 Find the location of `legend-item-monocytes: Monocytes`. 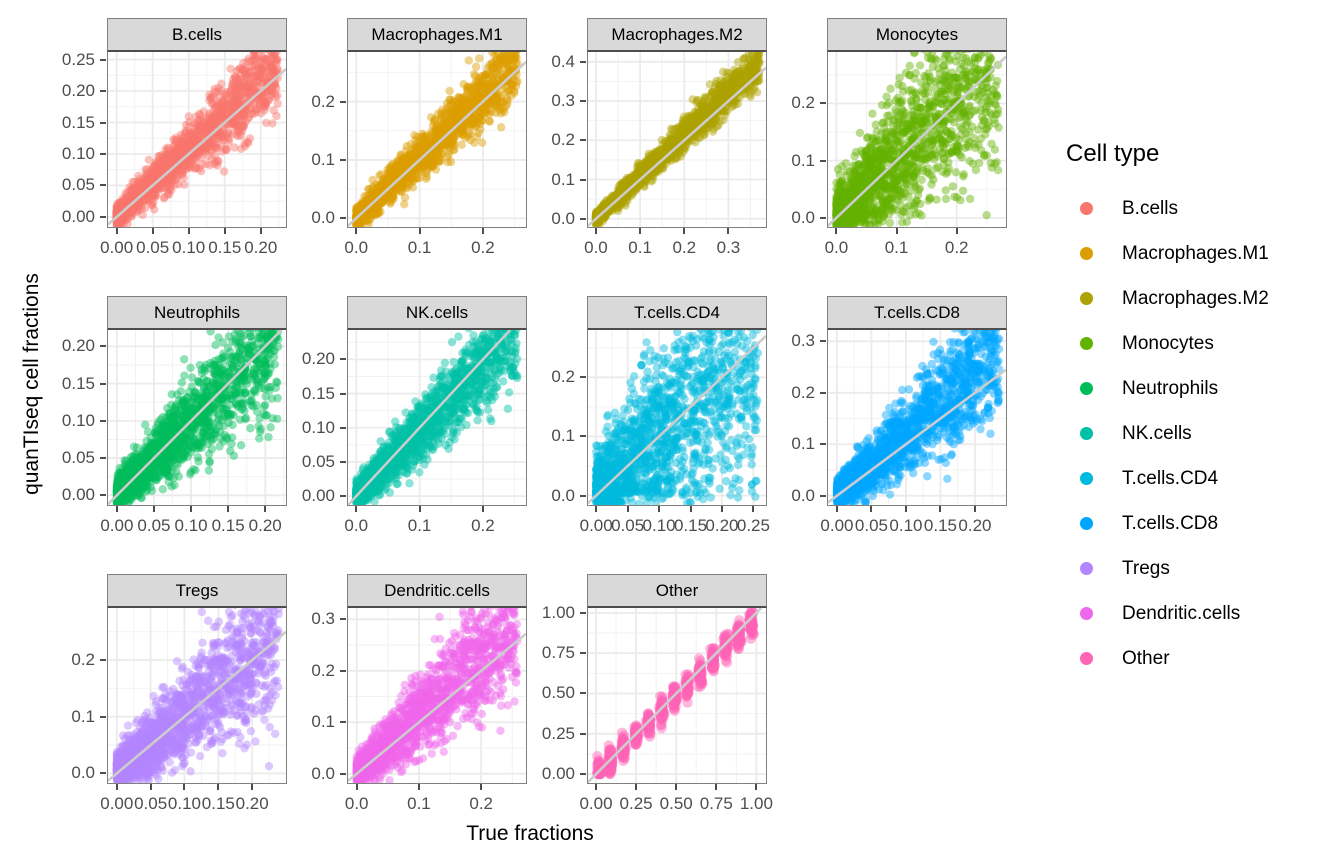

legend-item-monocytes: Monocytes is located at coordinates (1205, 343).